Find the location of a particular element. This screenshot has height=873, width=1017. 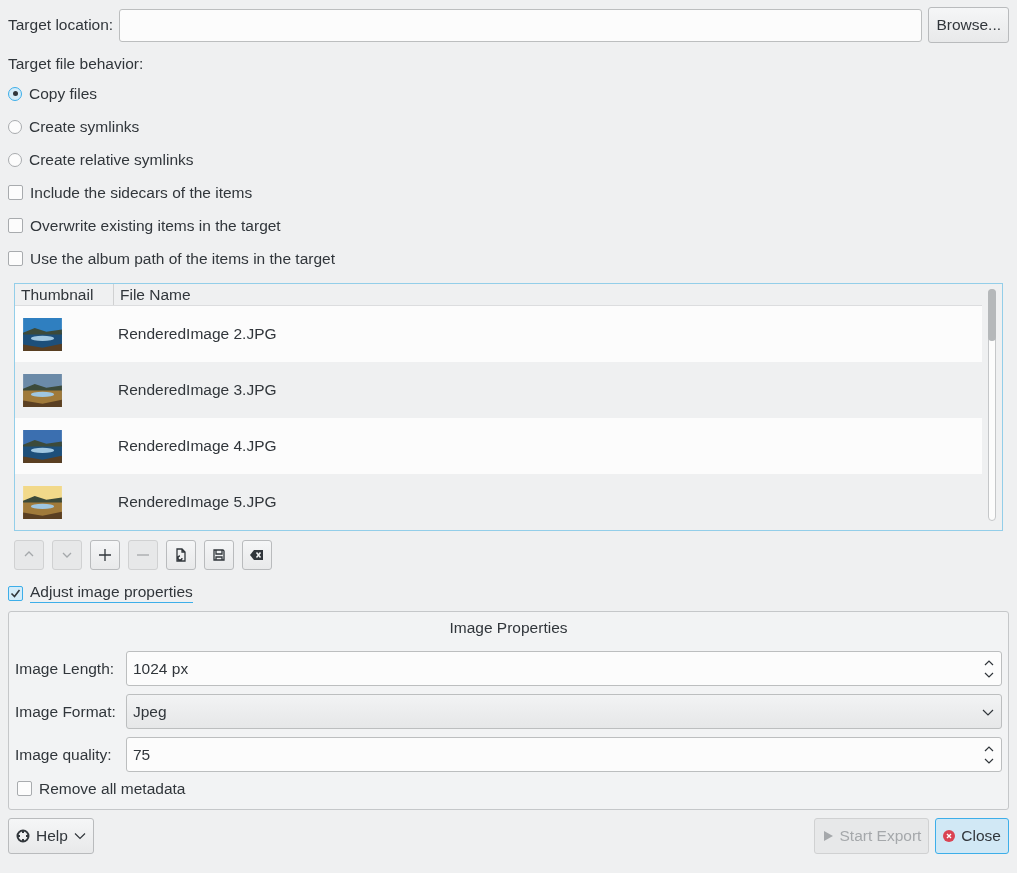

field-label: Image Format: is located at coordinates (66, 711).